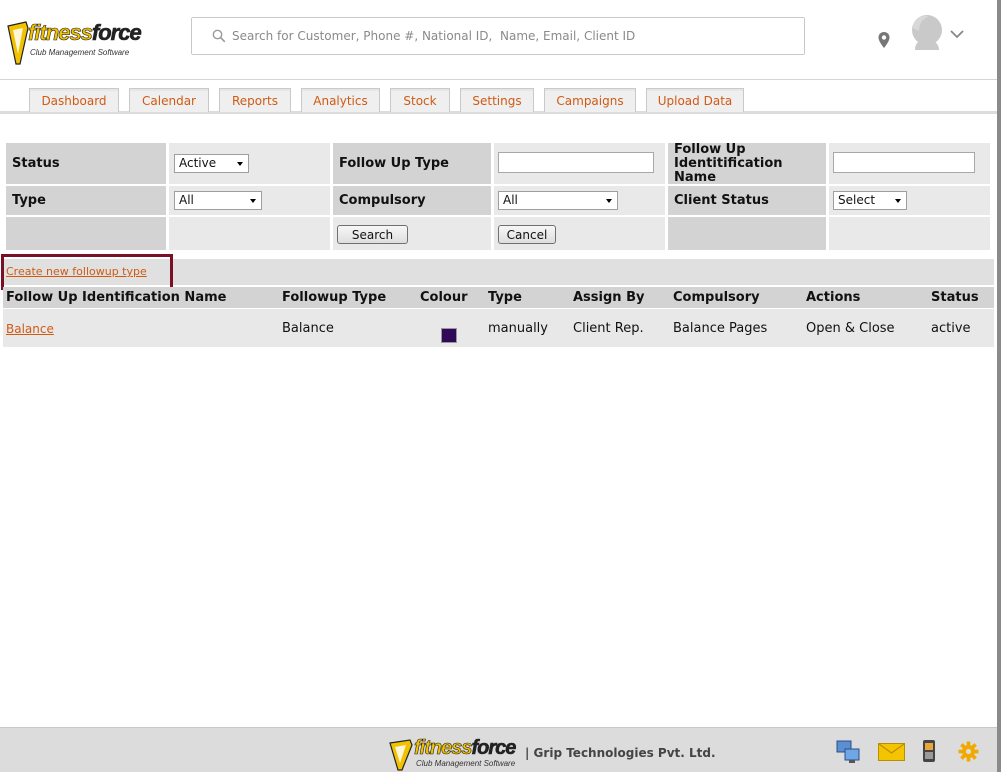 The width and height of the screenshot is (1001, 772). What do you see at coordinates (968, 751) in the screenshot?
I see `settings-gear-icon` at bounding box center [968, 751].